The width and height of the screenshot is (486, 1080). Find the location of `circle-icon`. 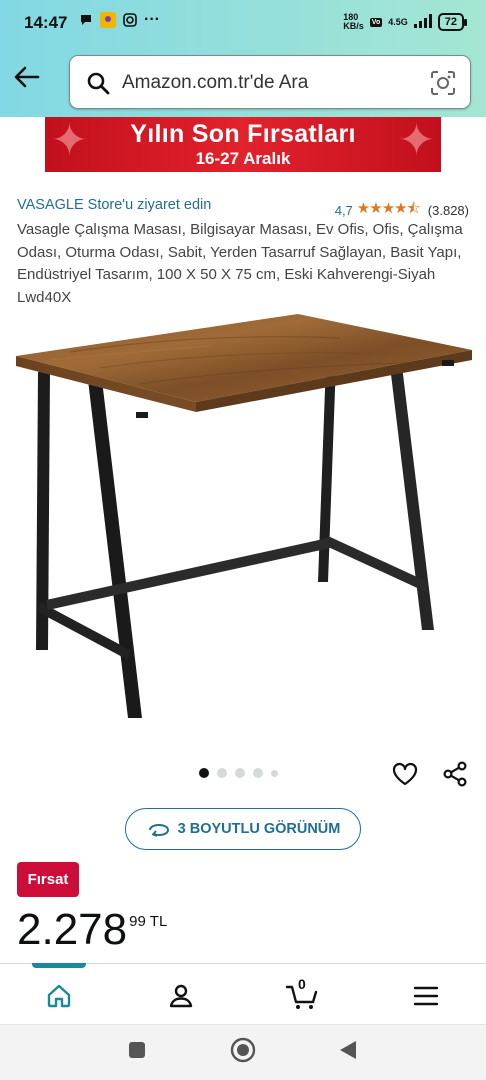

circle-icon is located at coordinates (243, 1050).